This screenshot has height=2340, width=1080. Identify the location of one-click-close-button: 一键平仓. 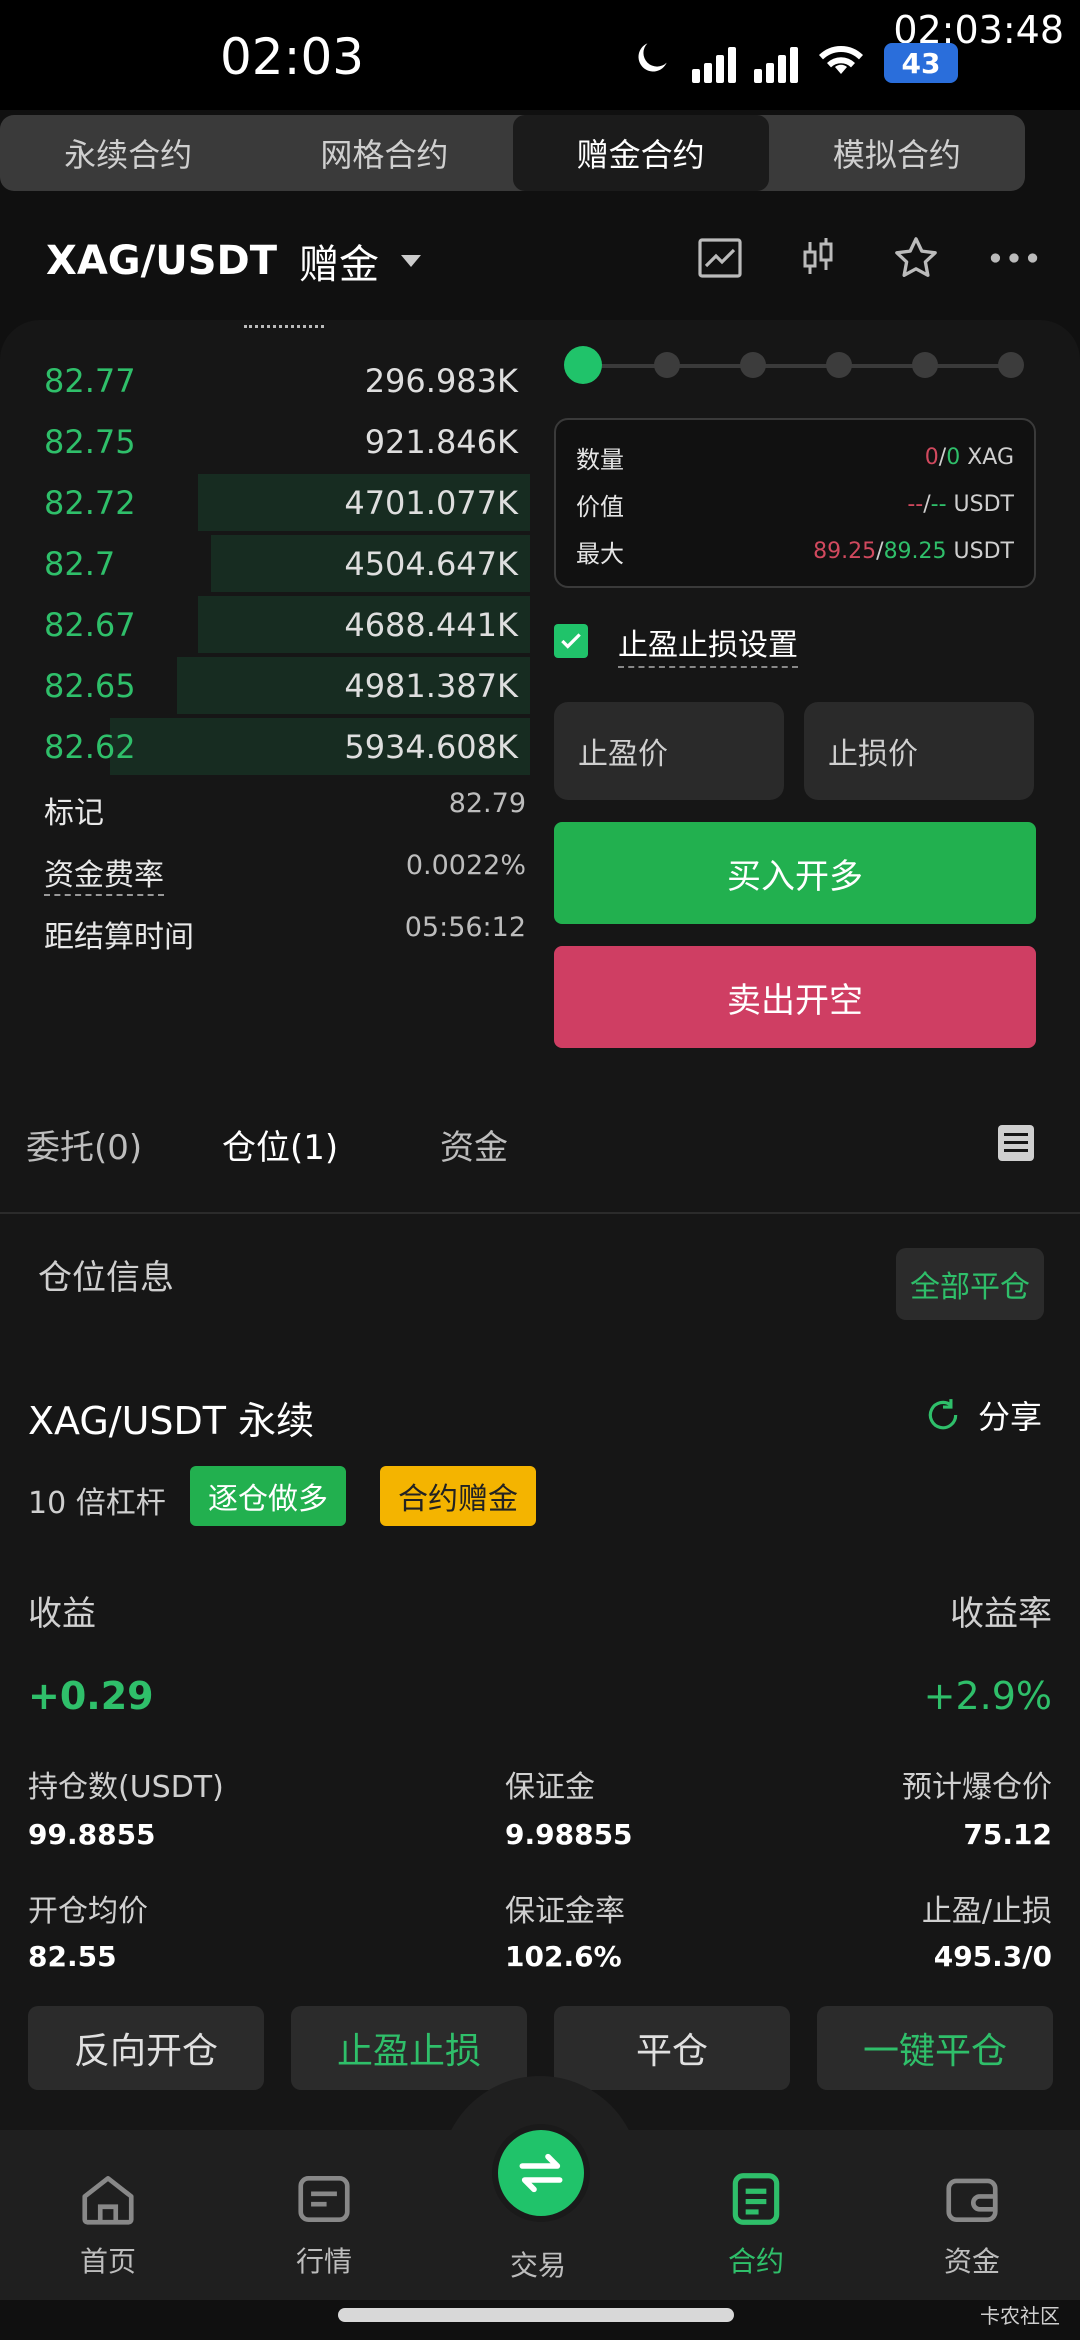
(935, 2048).